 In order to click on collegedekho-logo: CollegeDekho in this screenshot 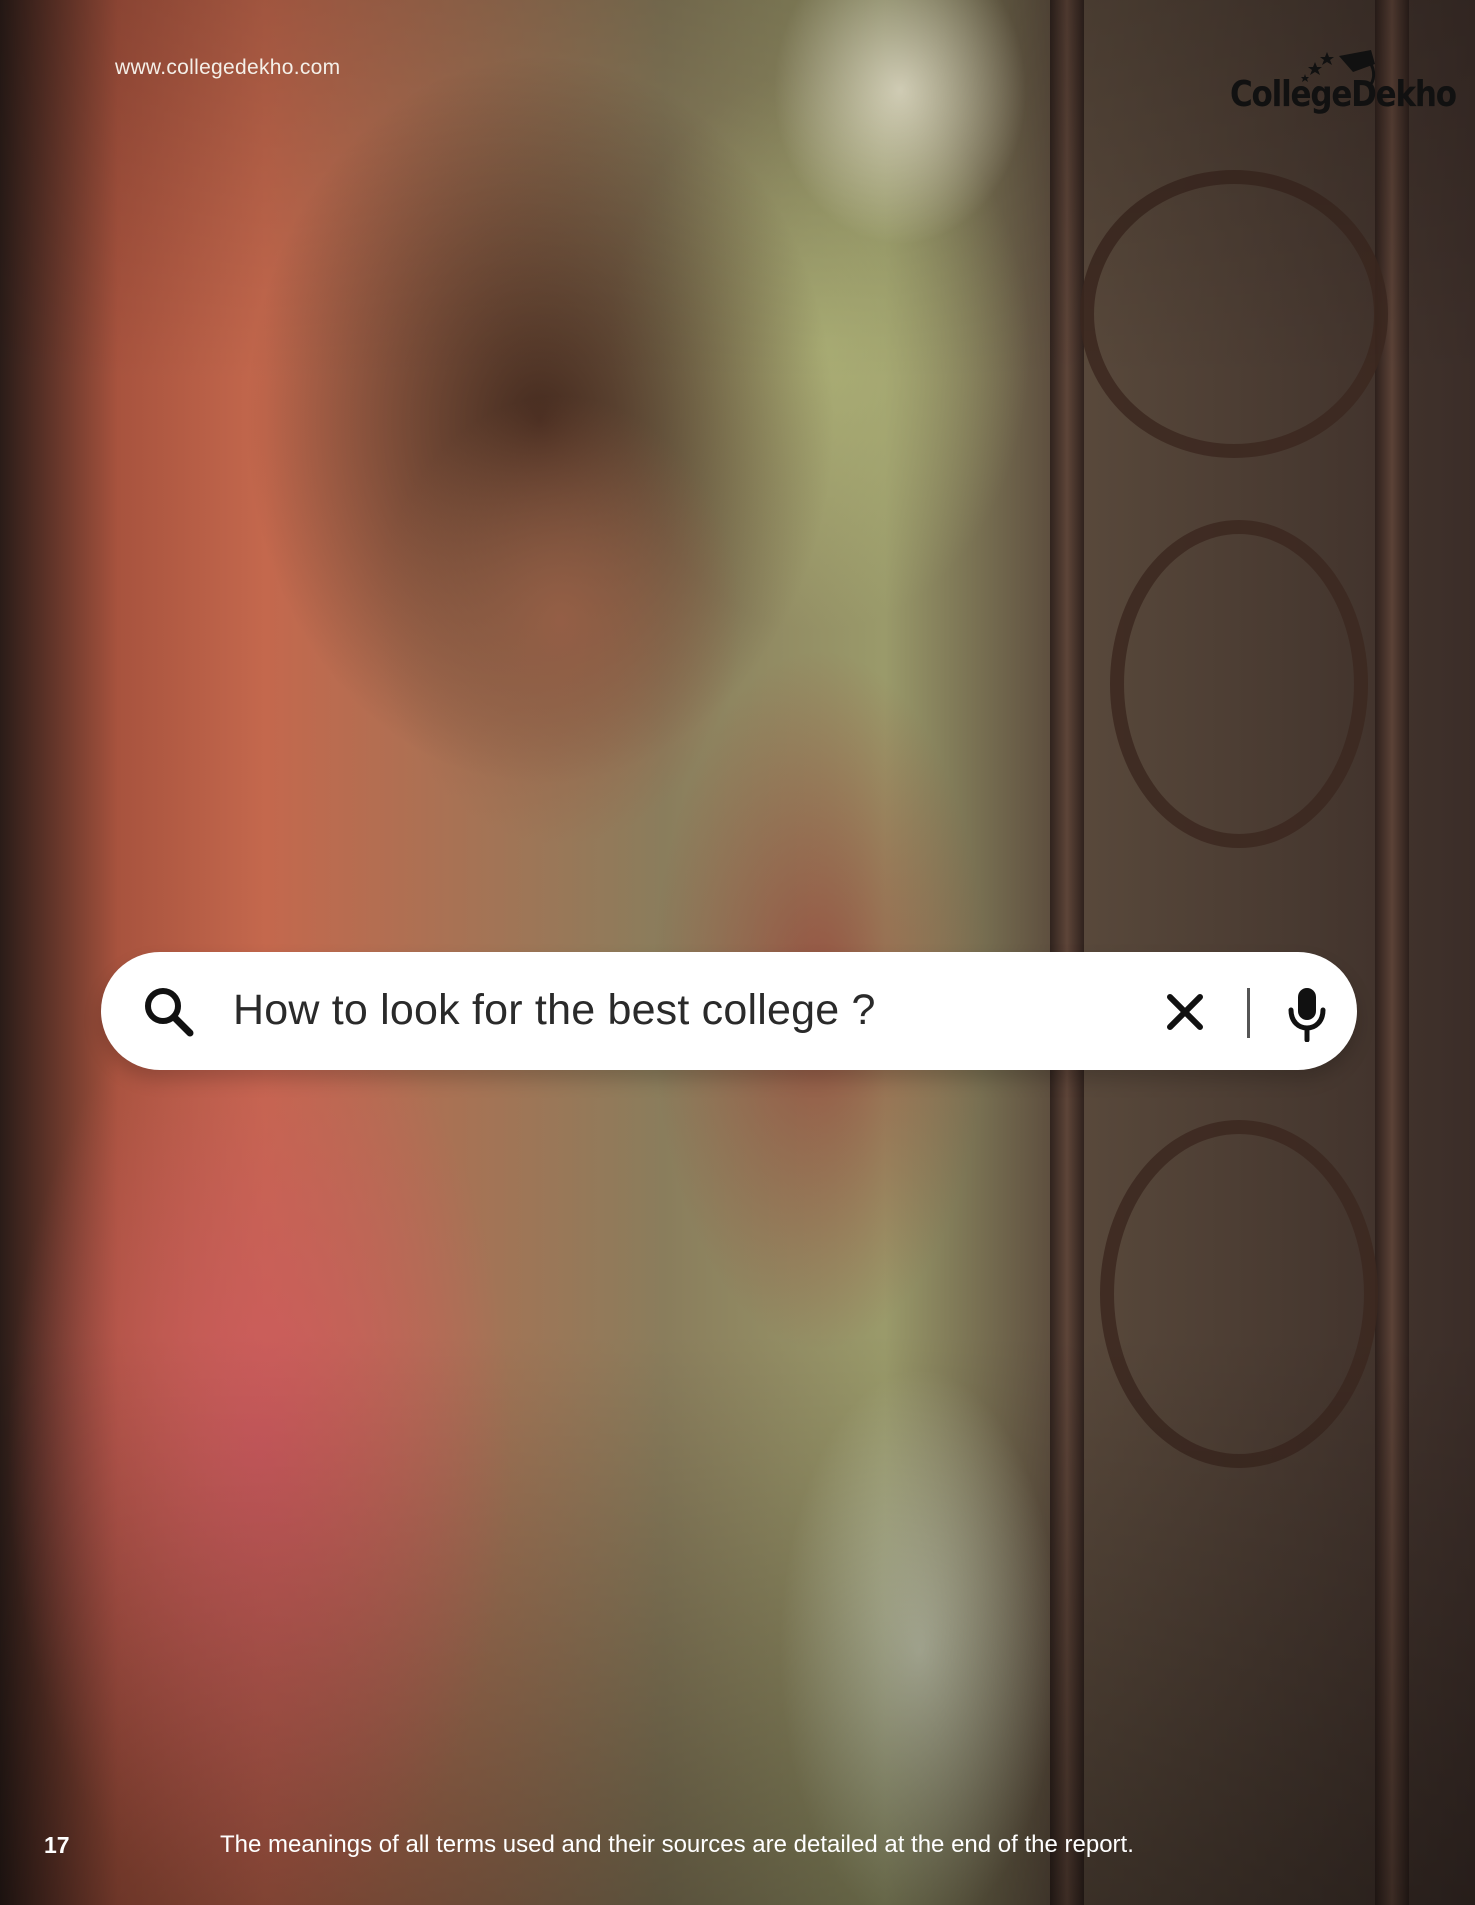, I will do `click(1341, 80)`.